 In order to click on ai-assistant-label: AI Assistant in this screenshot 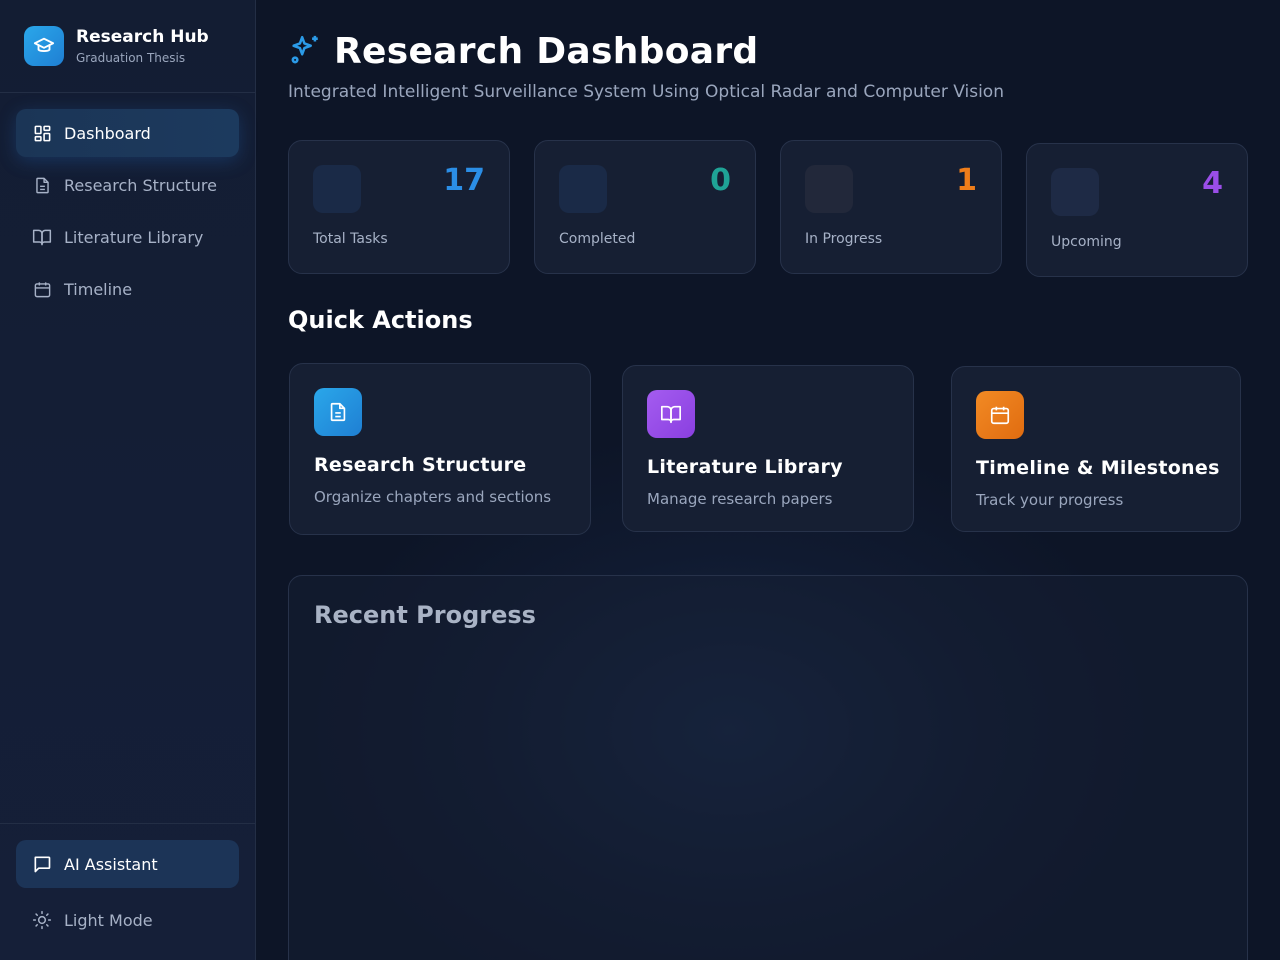, I will do `click(111, 864)`.